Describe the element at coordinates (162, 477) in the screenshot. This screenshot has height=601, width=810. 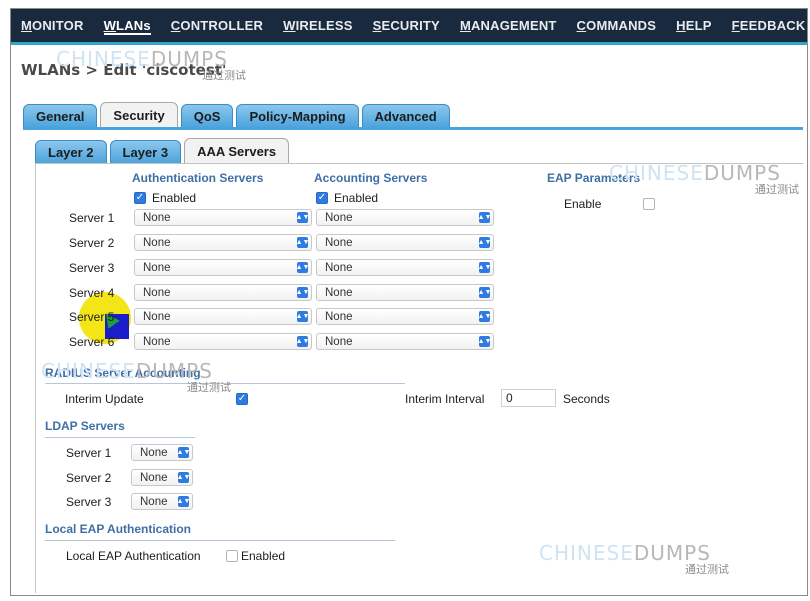
I see `ldap-server-2-select: None ▲▼` at that location.